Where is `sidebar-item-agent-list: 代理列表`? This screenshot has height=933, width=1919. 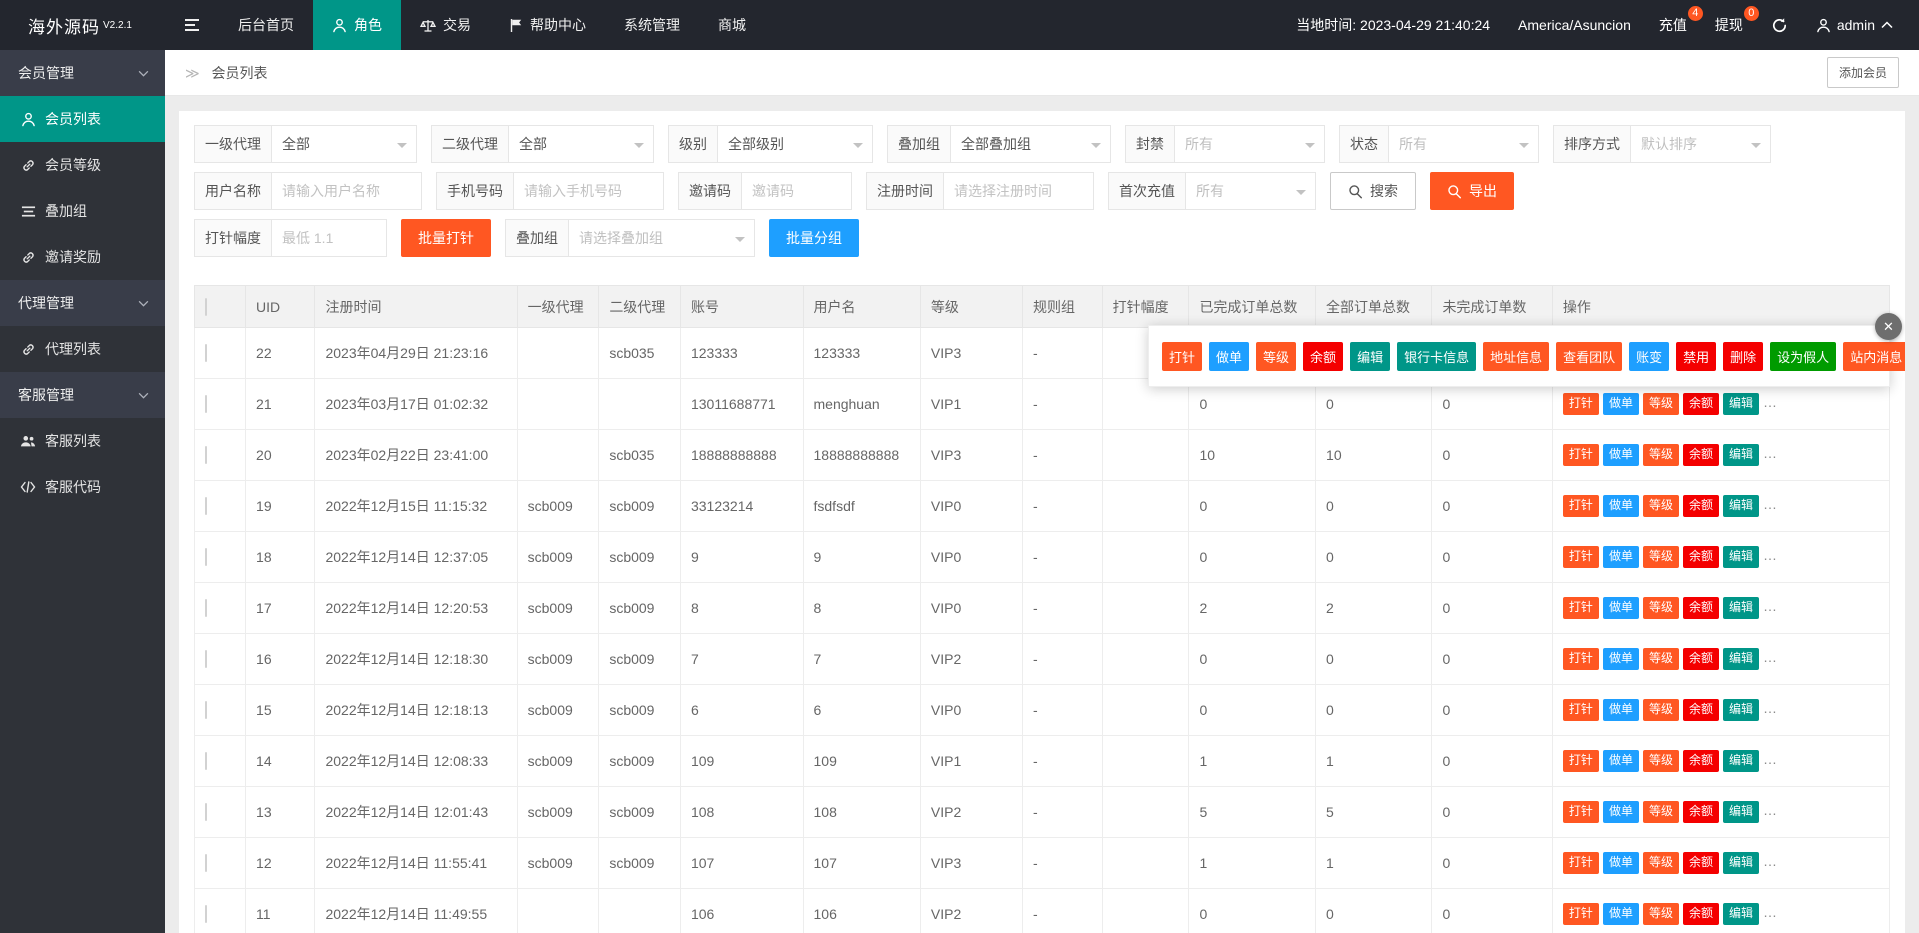
sidebar-item-agent-list: 代理列表 is located at coordinates (82, 349).